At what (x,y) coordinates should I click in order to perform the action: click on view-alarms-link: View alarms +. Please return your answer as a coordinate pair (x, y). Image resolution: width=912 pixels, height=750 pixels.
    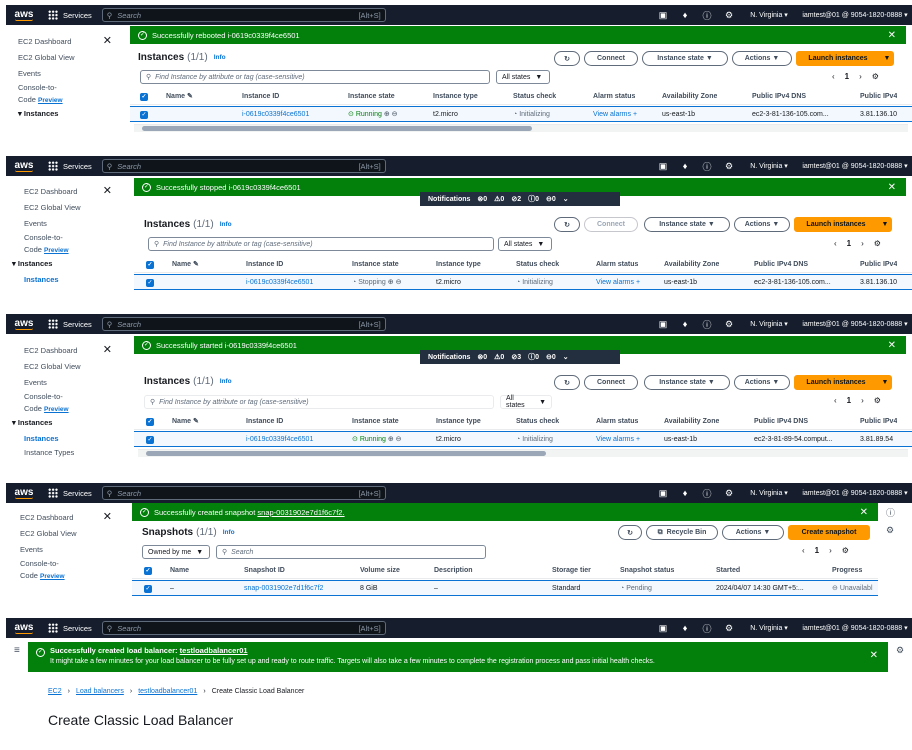
    Looking at the image, I should click on (618, 440).